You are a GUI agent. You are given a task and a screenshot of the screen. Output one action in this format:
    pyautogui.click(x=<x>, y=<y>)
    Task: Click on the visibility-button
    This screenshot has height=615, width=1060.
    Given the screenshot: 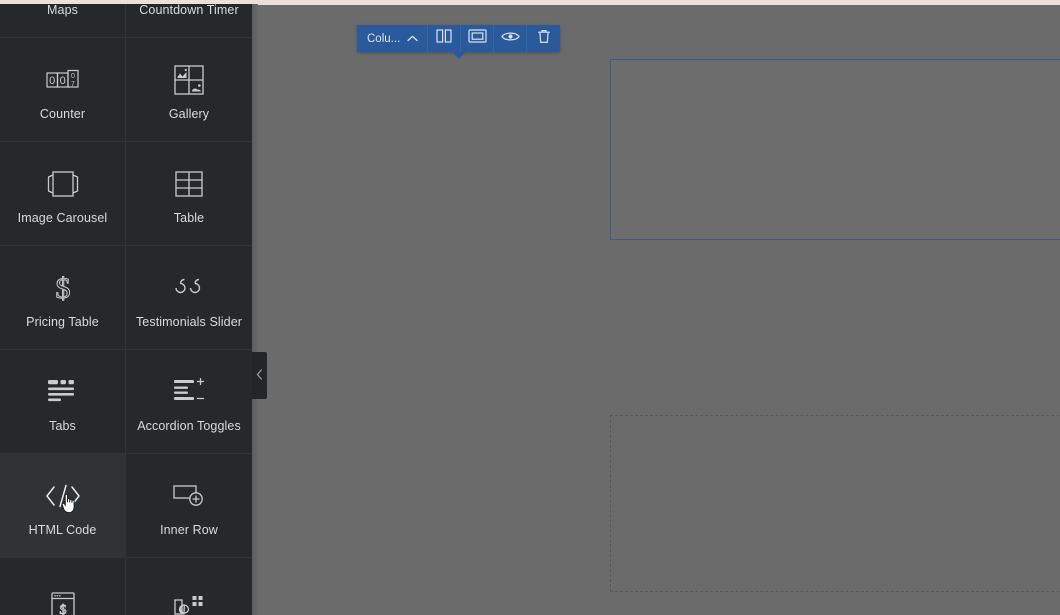 What is the action you would take?
    pyautogui.click(x=511, y=38)
    